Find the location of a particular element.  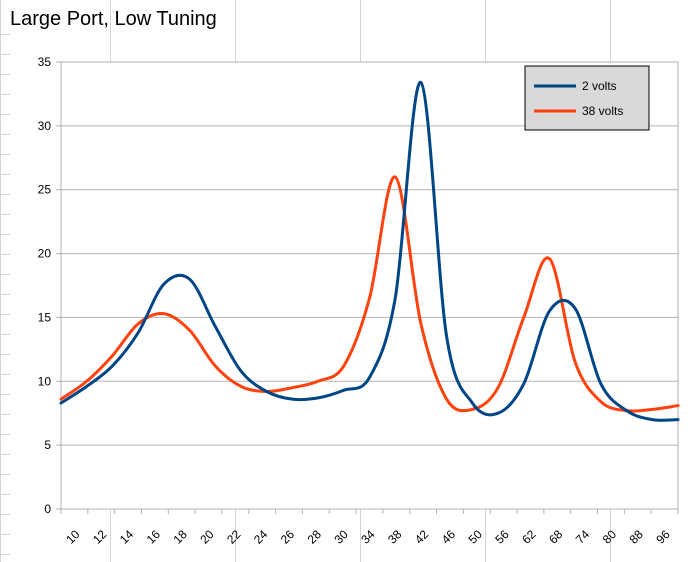

x-tick-label: 50 is located at coordinates (476, 537).